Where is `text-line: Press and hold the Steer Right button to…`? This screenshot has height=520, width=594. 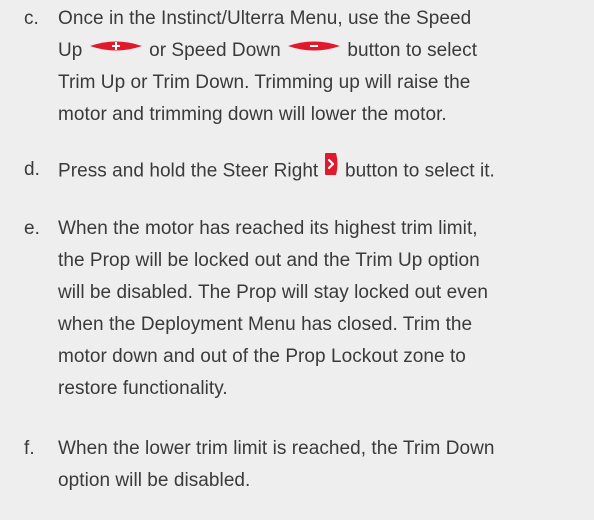
text-line: Press and hold the Steer Right button to… is located at coordinates (326, 170).